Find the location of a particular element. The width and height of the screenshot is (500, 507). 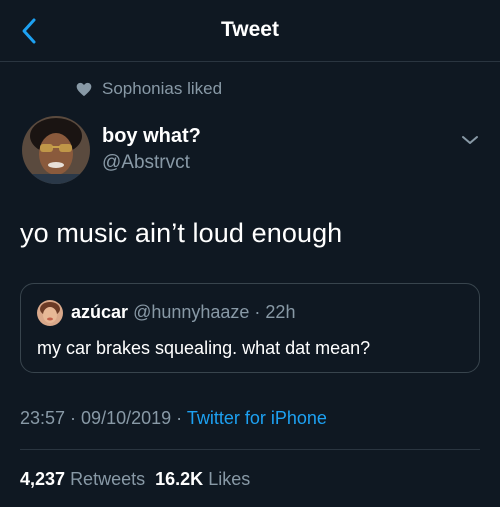

chevron-down-icon is located at coordinates (470, 140).